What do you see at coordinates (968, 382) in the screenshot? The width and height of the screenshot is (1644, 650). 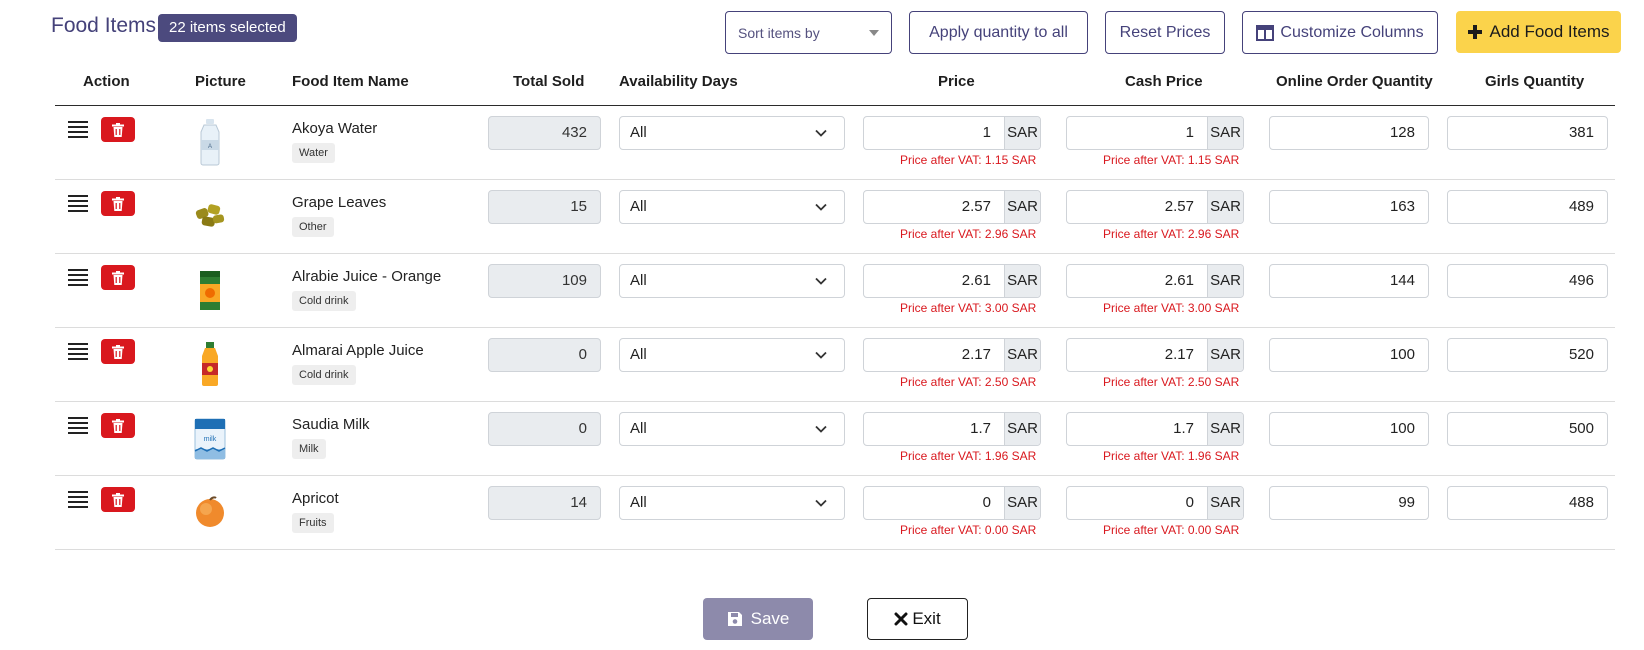 I see `price-vat-note: Price after VAT: 2.50 SAR` at bounding box center [968, 382].